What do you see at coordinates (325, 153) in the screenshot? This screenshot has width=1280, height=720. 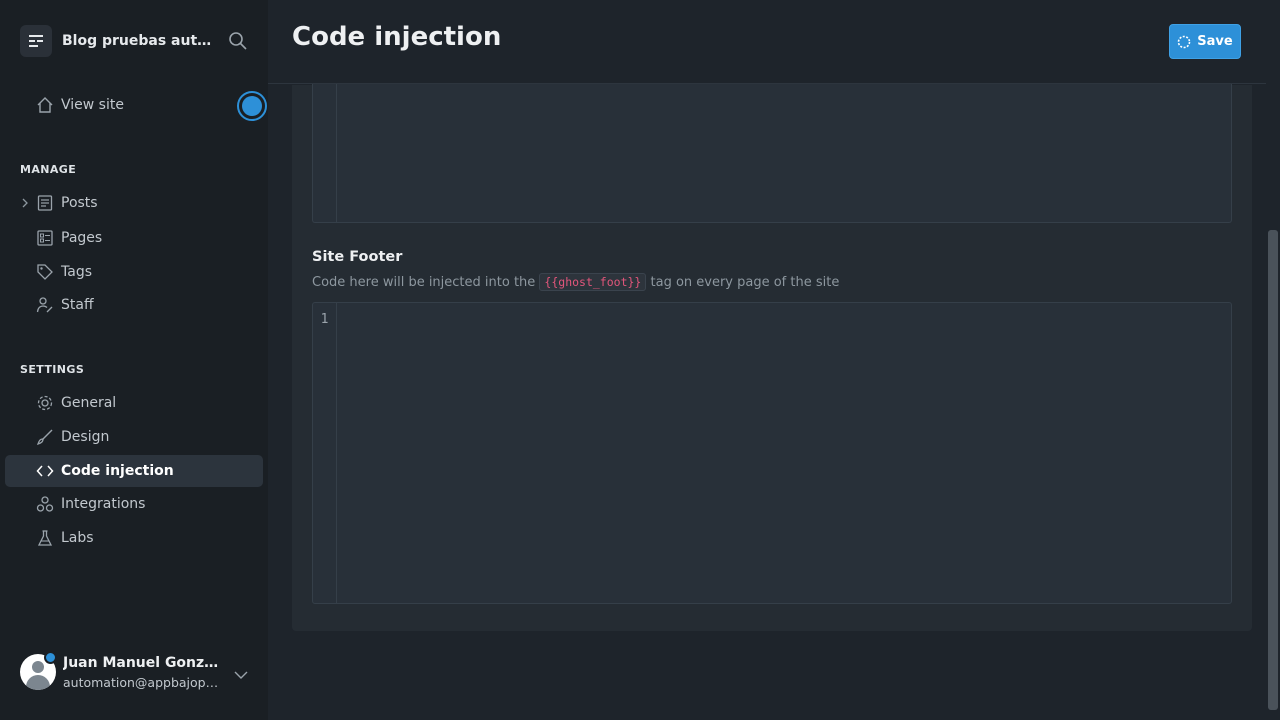 I see `line-gutter` at bounding box center [325, 153].